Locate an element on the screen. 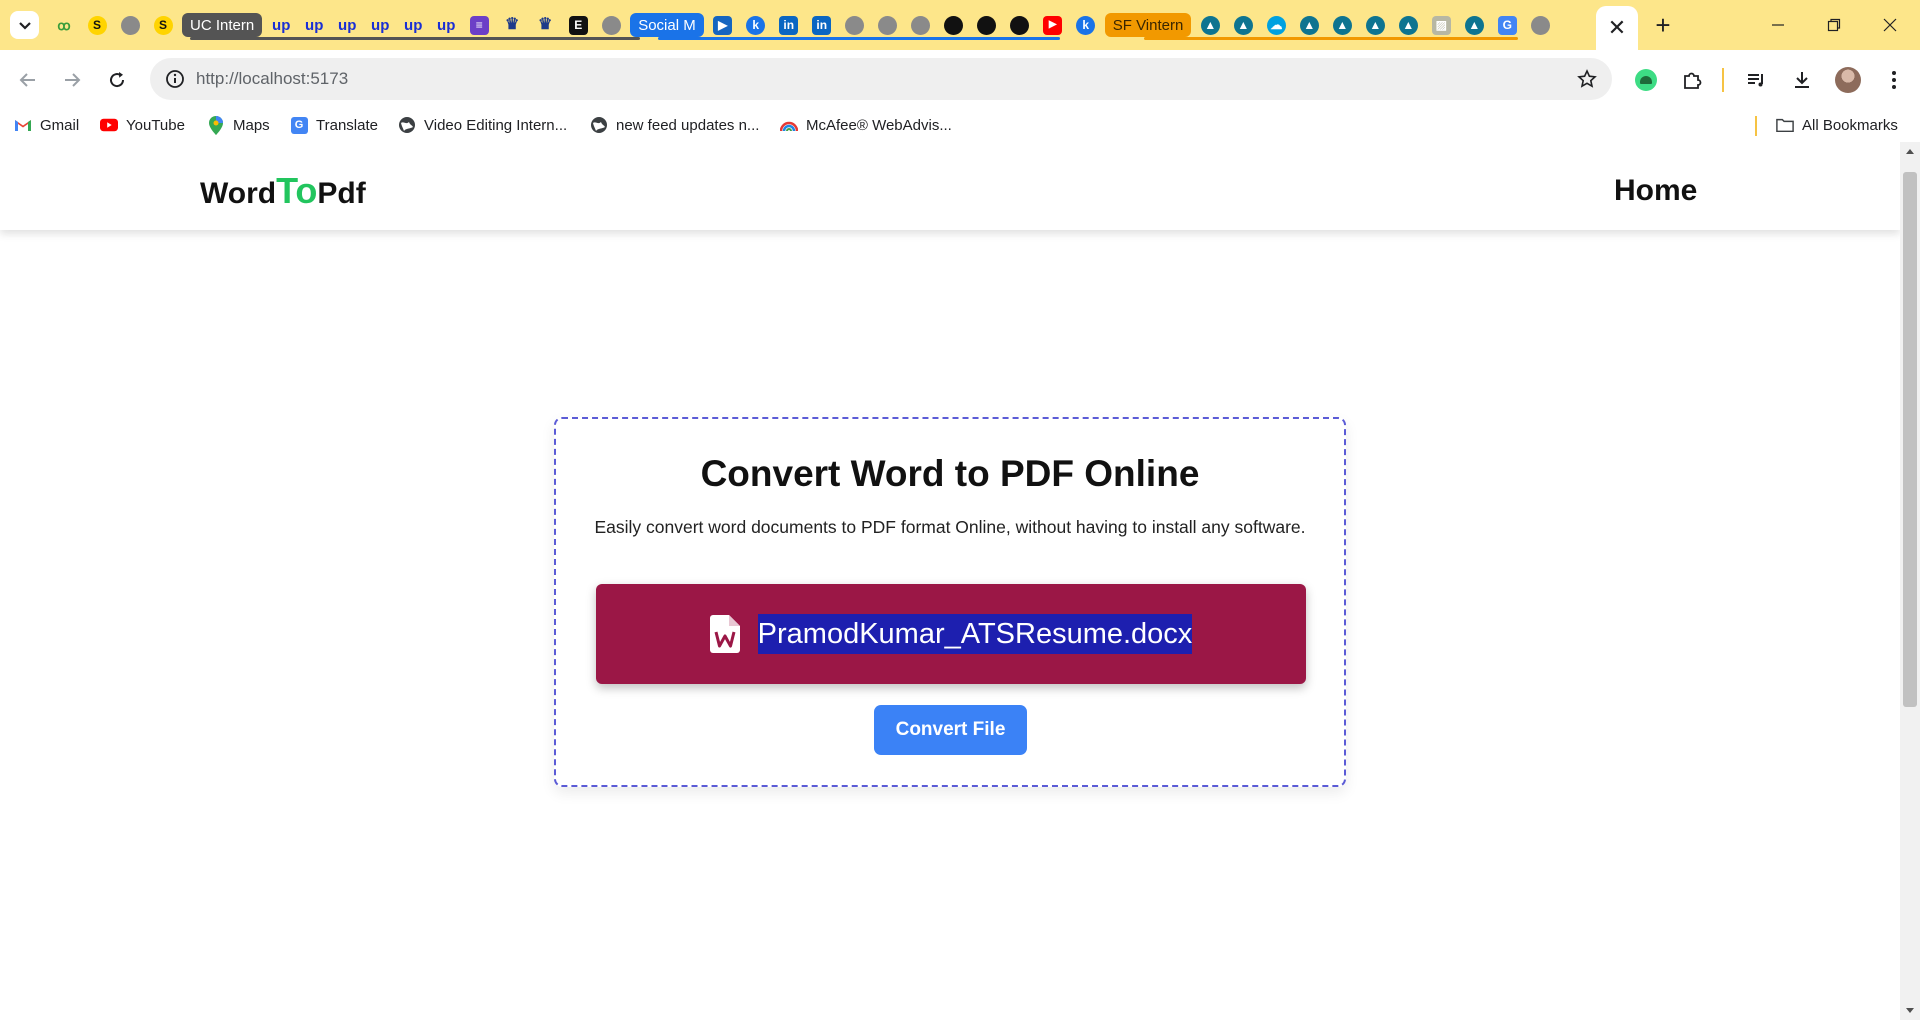 This screenshot has width=1920, height=1020. tab-group-uc-intern: UC Intern is located at coordinates (222, 25).